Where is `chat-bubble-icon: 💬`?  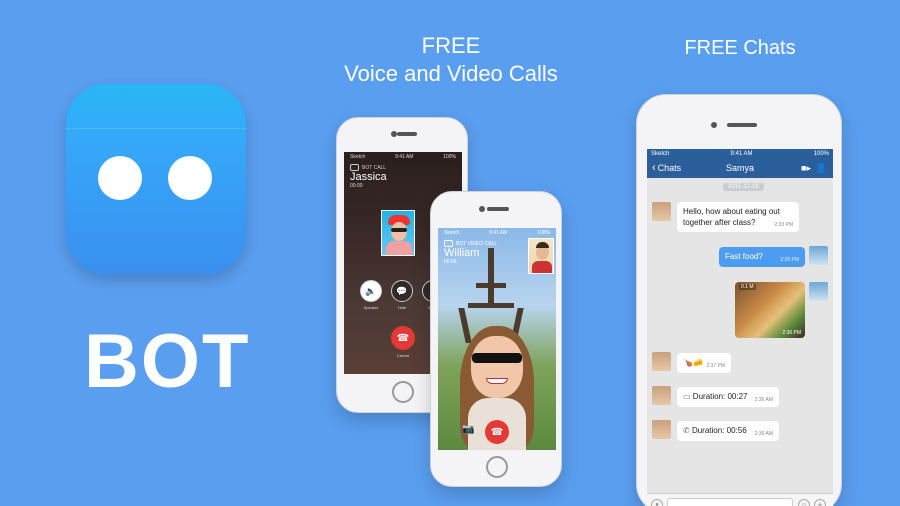 chat-bubble-icon: 💬 is located at coordinates (402, 290).